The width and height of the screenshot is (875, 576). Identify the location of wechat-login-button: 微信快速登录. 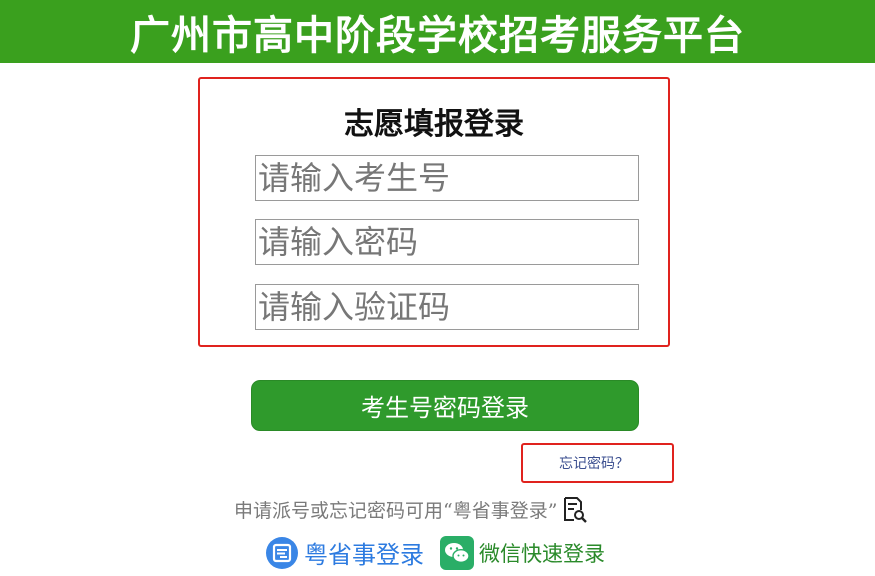
(522, 552).